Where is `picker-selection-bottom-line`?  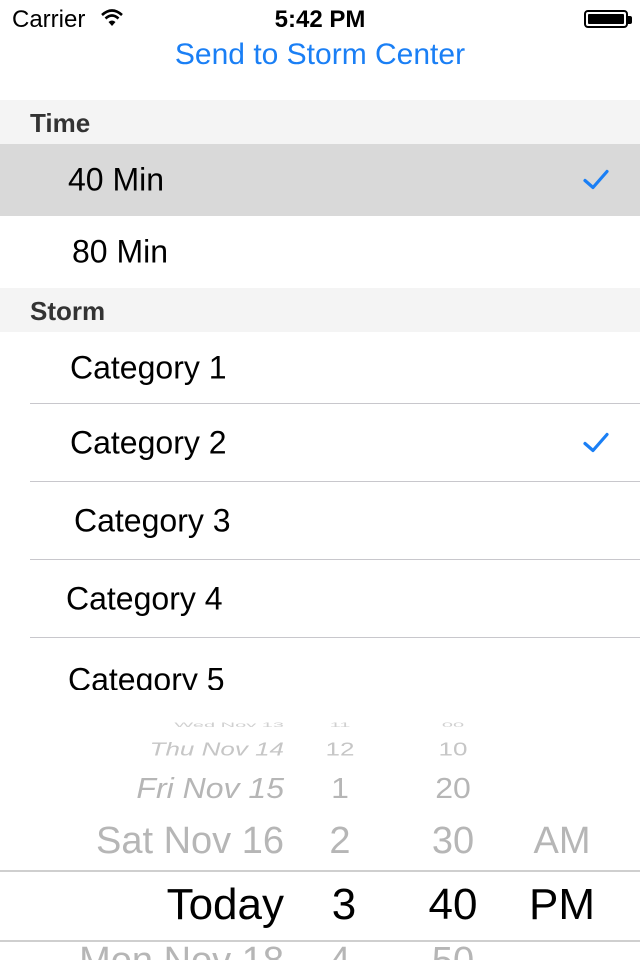 picker-selection-bottom-line is located at coordinates (320, 941).